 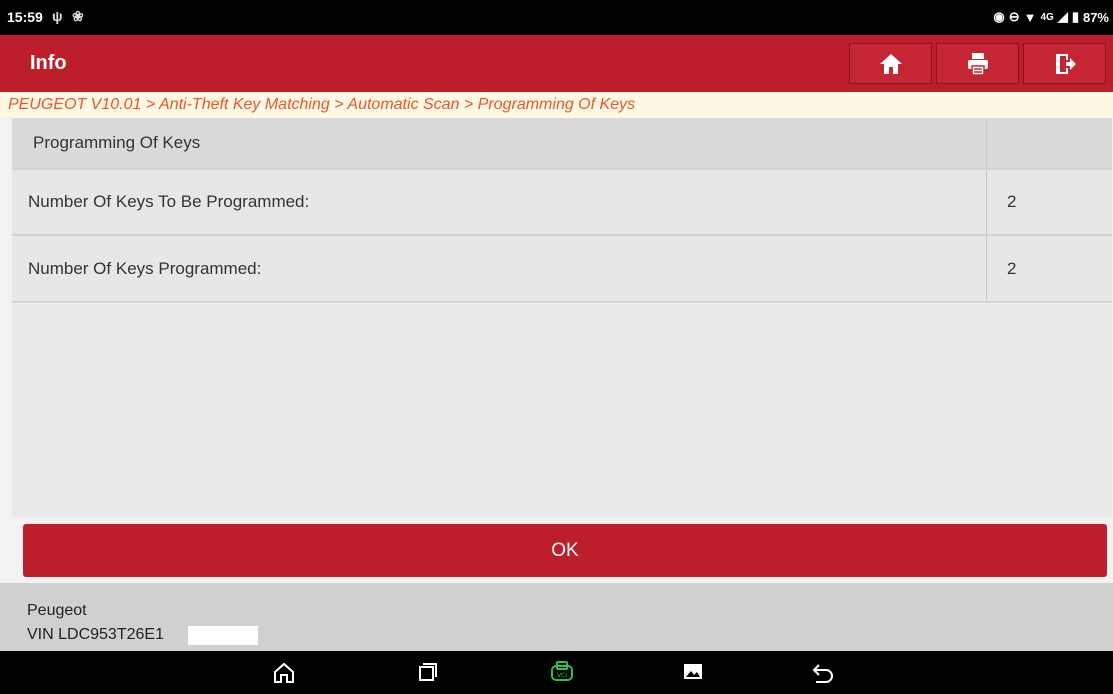 I want to click on table-row: Number Of Keys To Be Programmed: 2, so click(x=562, y=202).